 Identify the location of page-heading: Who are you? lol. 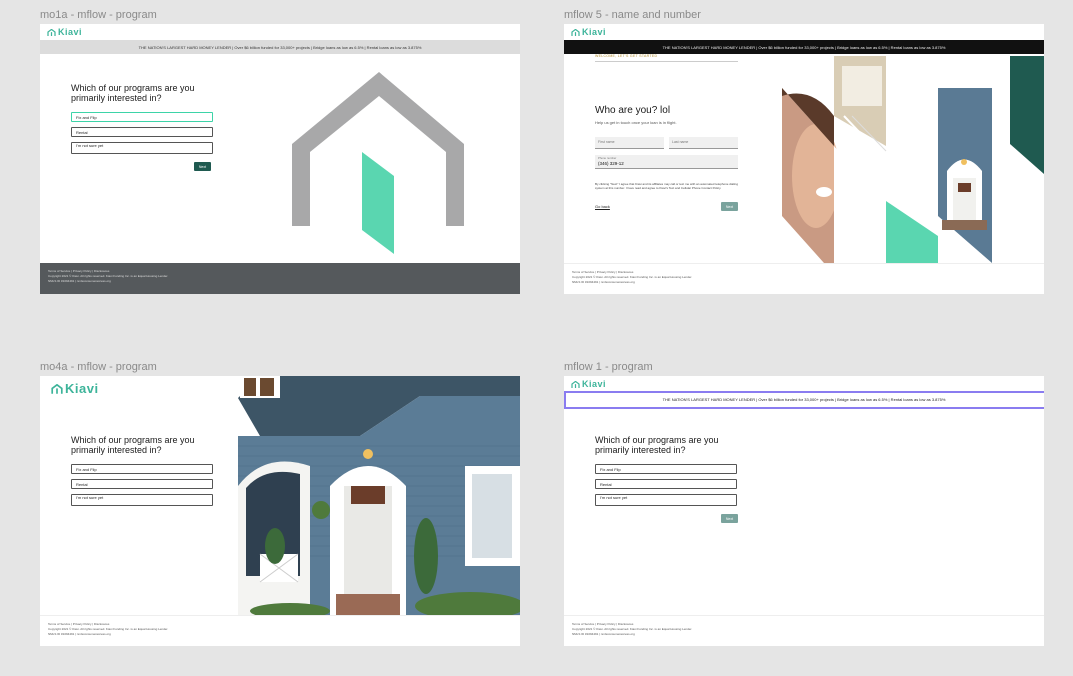
(633, 110).